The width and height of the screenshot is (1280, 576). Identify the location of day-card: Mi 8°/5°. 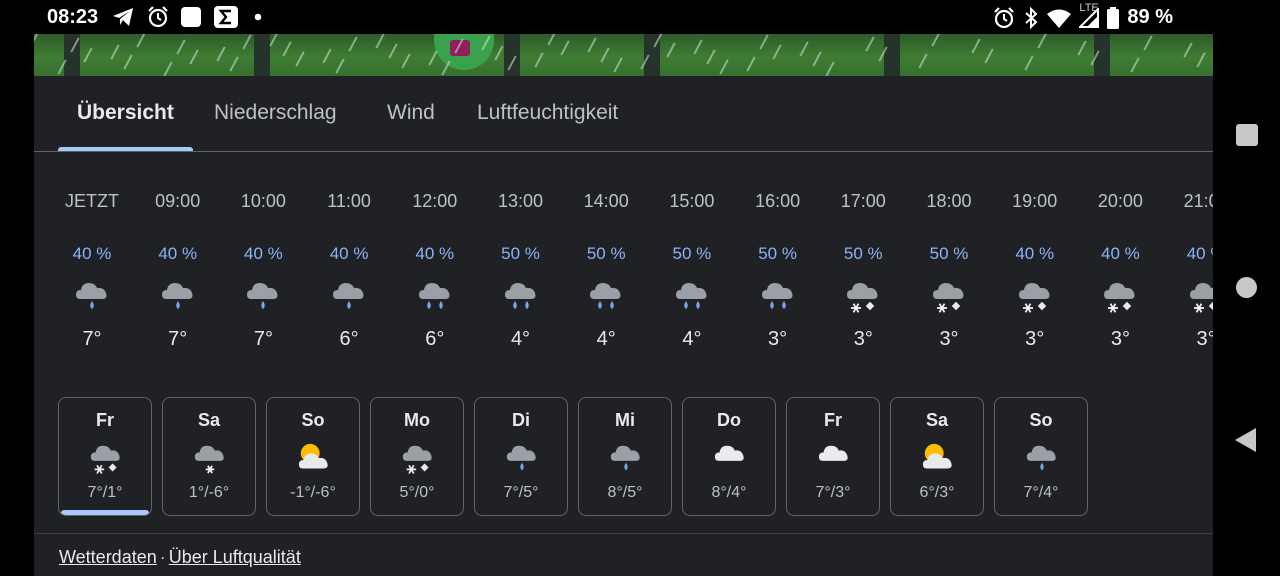
(625, 456).